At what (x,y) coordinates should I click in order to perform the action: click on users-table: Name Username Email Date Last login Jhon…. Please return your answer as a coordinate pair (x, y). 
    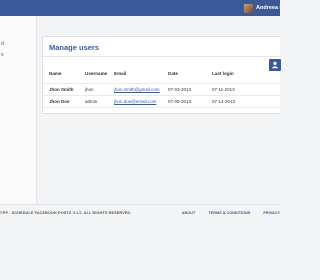
    Looking at the image, I should click on (162, 86).